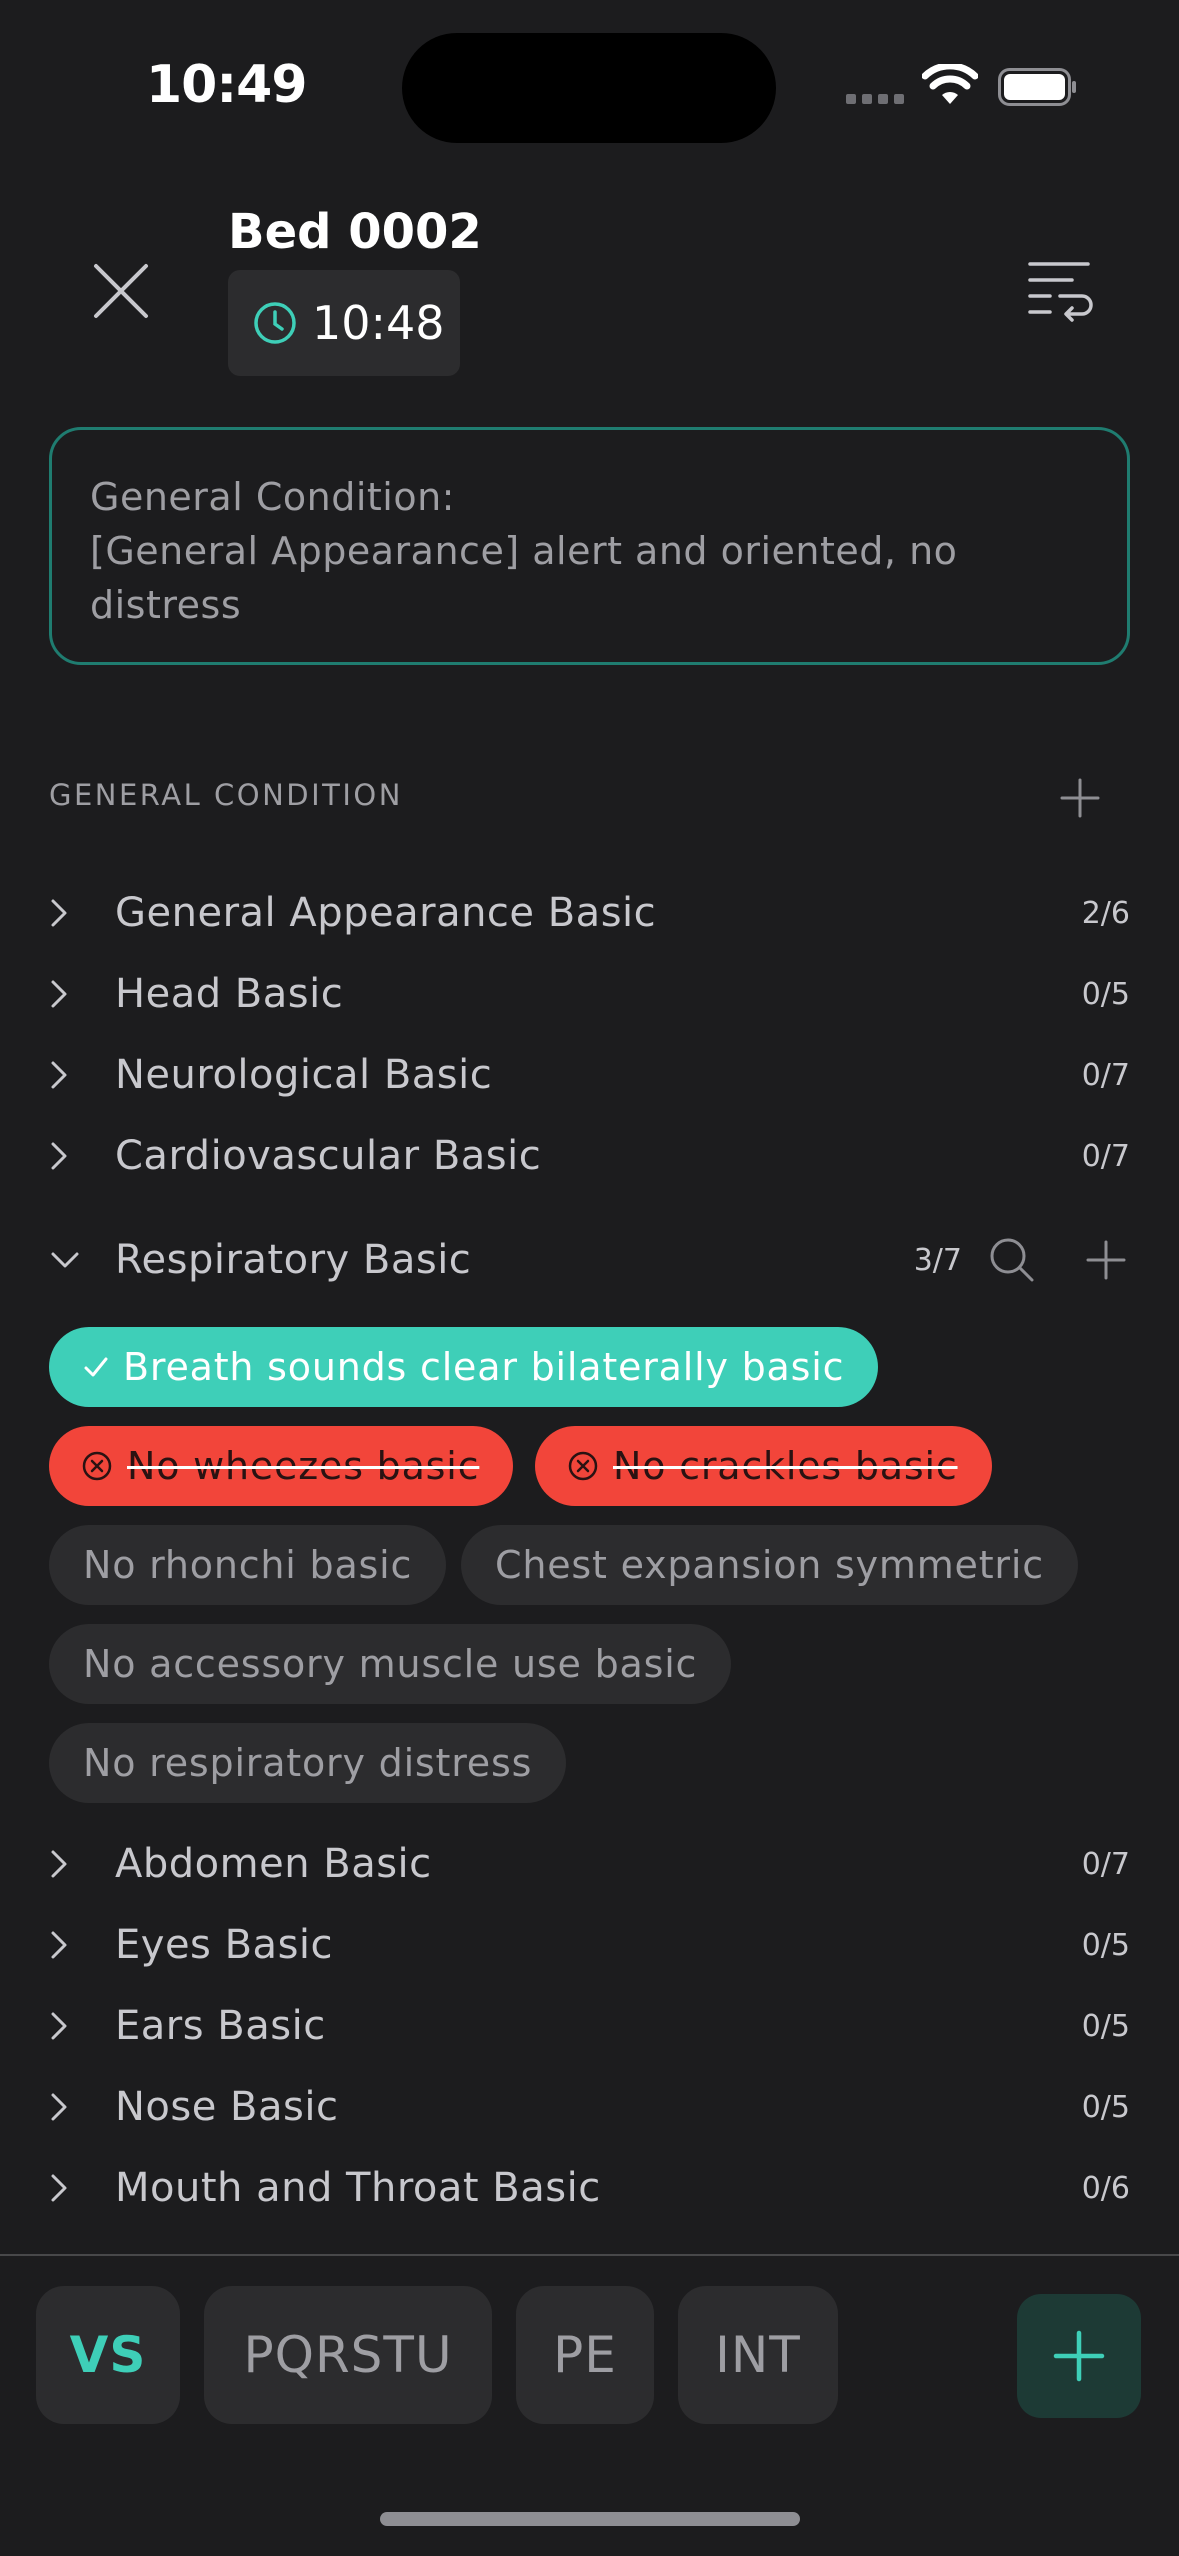  I want to click on category-row-abdomen: Abdomen Basic 0/7, so click(589, 1864).